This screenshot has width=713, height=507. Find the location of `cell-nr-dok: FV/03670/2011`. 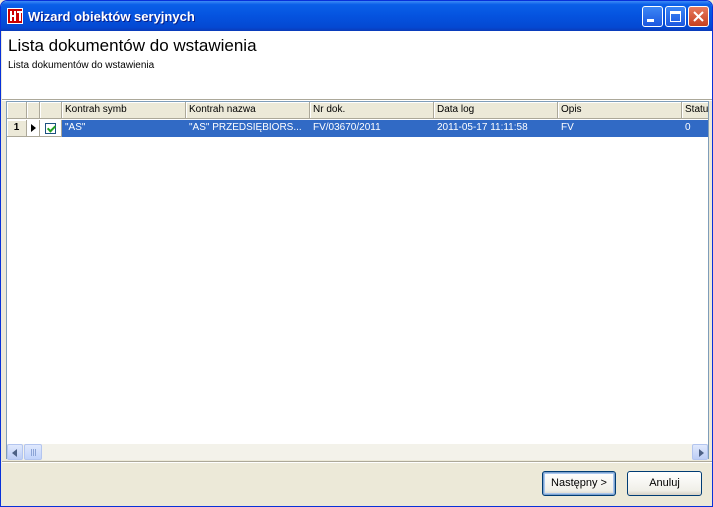

cell-nr-dok: FV/03670/2011 is located at coordinates (372, 128).